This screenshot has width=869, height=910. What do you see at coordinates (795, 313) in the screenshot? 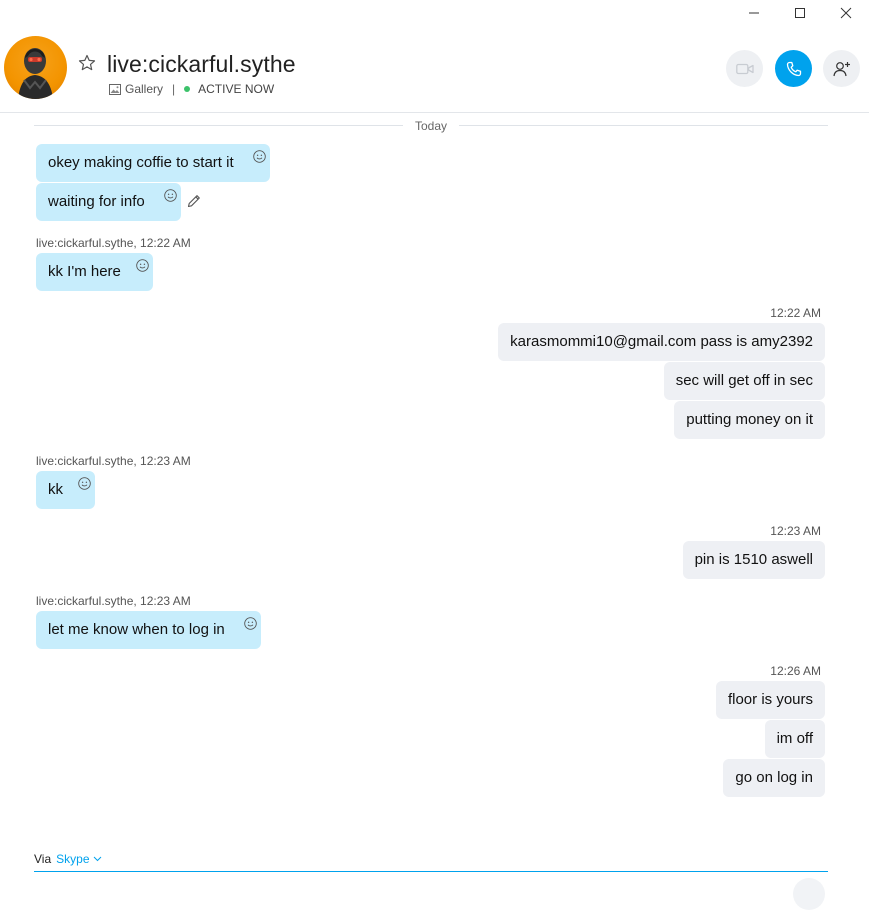
I see `message-time: 12:22 AM` at bounding box center [795, 313].